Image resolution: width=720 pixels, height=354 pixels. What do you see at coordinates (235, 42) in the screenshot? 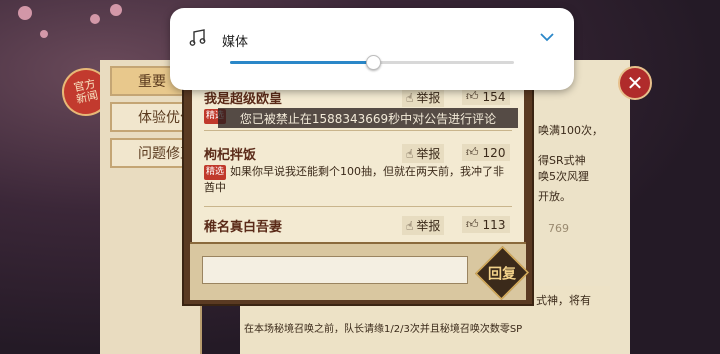
I see `volume-label: 媒体` at bounding box center [235, 42].